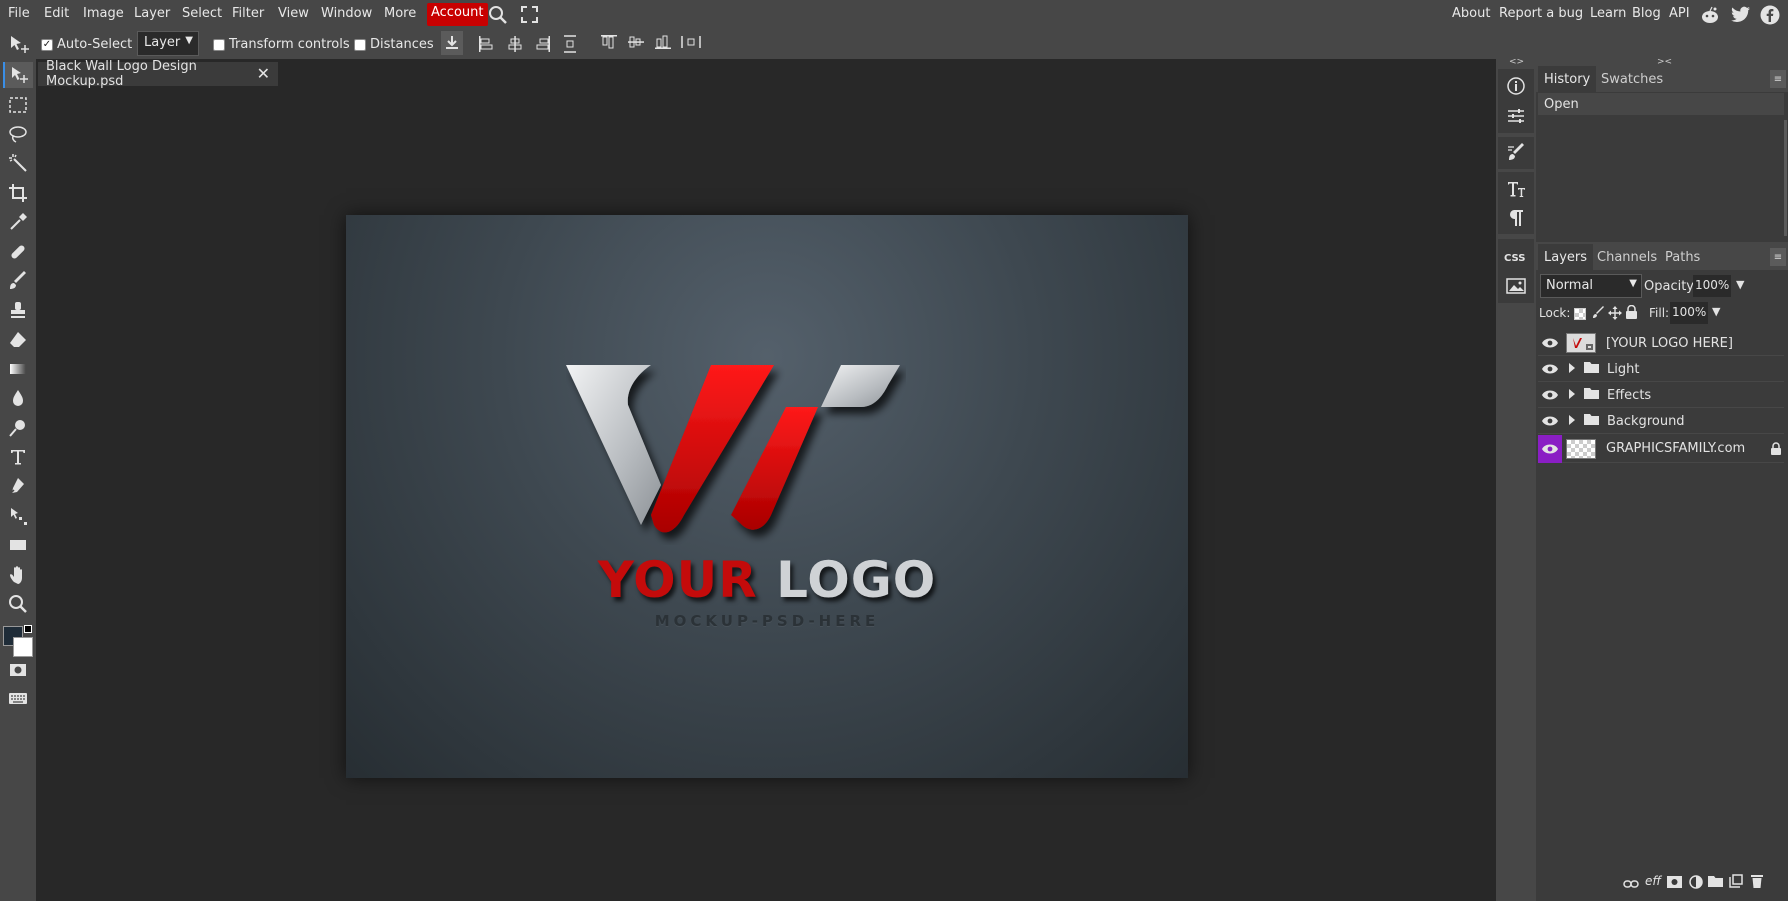  What do you see at coordinates (498, 17) in the screenshot?
I see `search-icon` at bounding box center [498, 17].